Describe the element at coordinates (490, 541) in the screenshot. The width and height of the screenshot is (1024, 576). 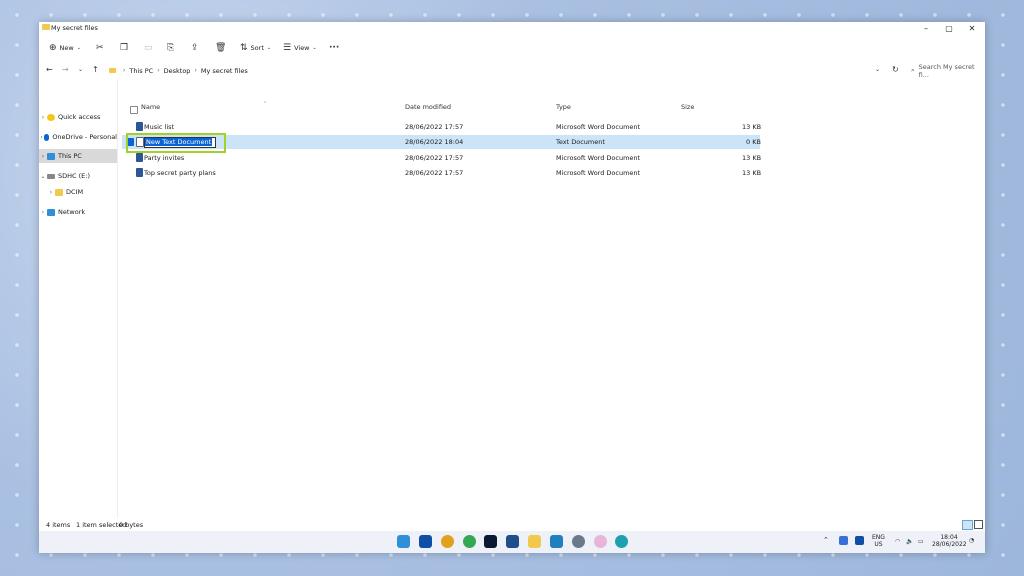
I see `photoshop-icon` at that location.